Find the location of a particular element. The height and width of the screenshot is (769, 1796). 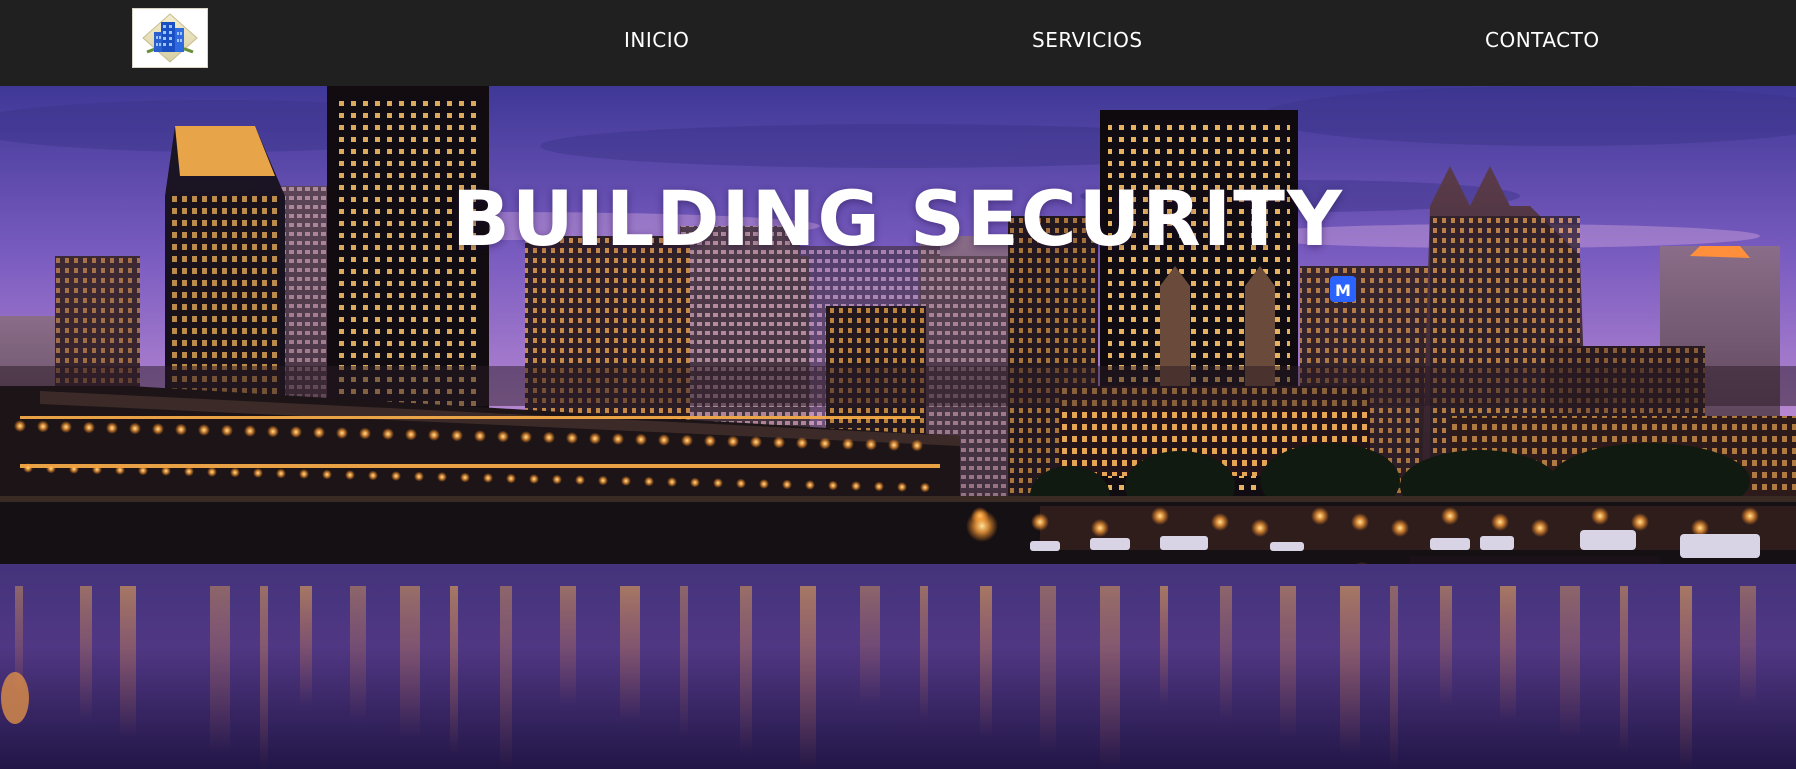

top-navbar: INICIO SERVICIOS CONTACTO is located at coordinates (898, 43).